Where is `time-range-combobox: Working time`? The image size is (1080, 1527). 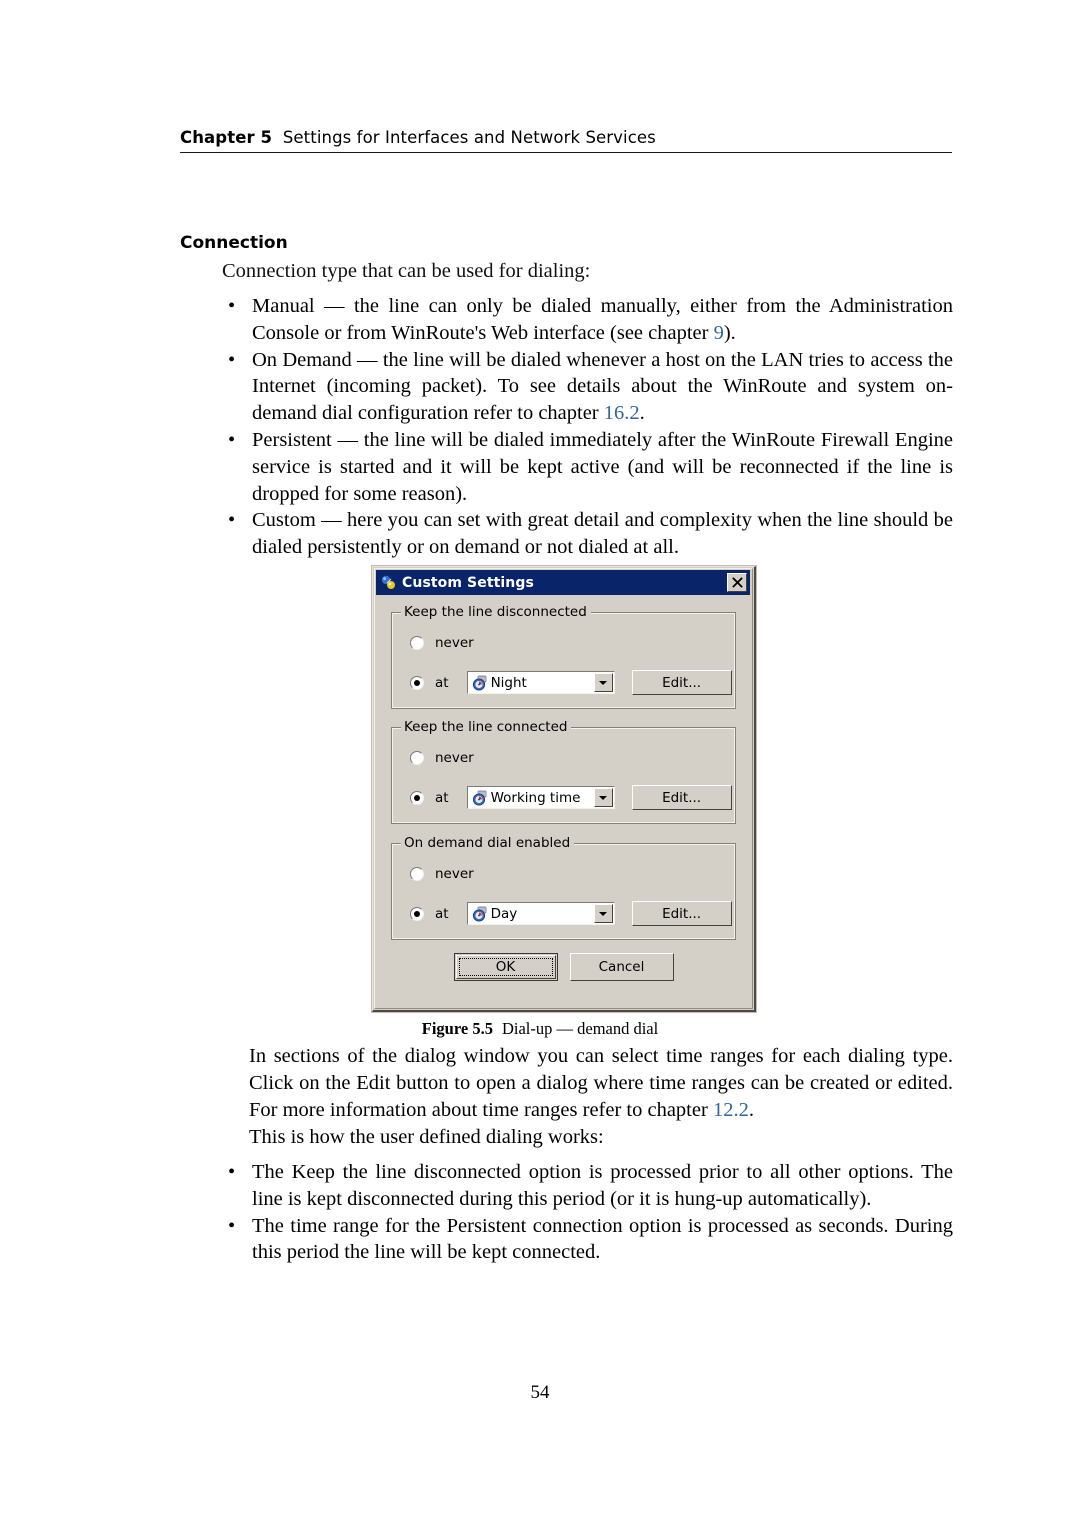
time-range-combobox: Working time is located at coordinates (540, 797).